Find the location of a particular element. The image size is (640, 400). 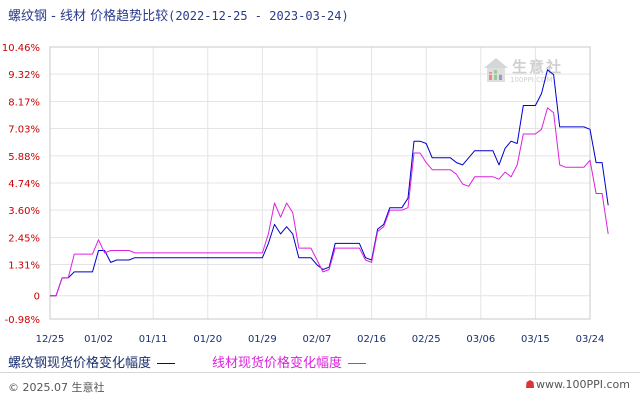

x-tick-label: 01/20 is located at coordinates (207, 339).